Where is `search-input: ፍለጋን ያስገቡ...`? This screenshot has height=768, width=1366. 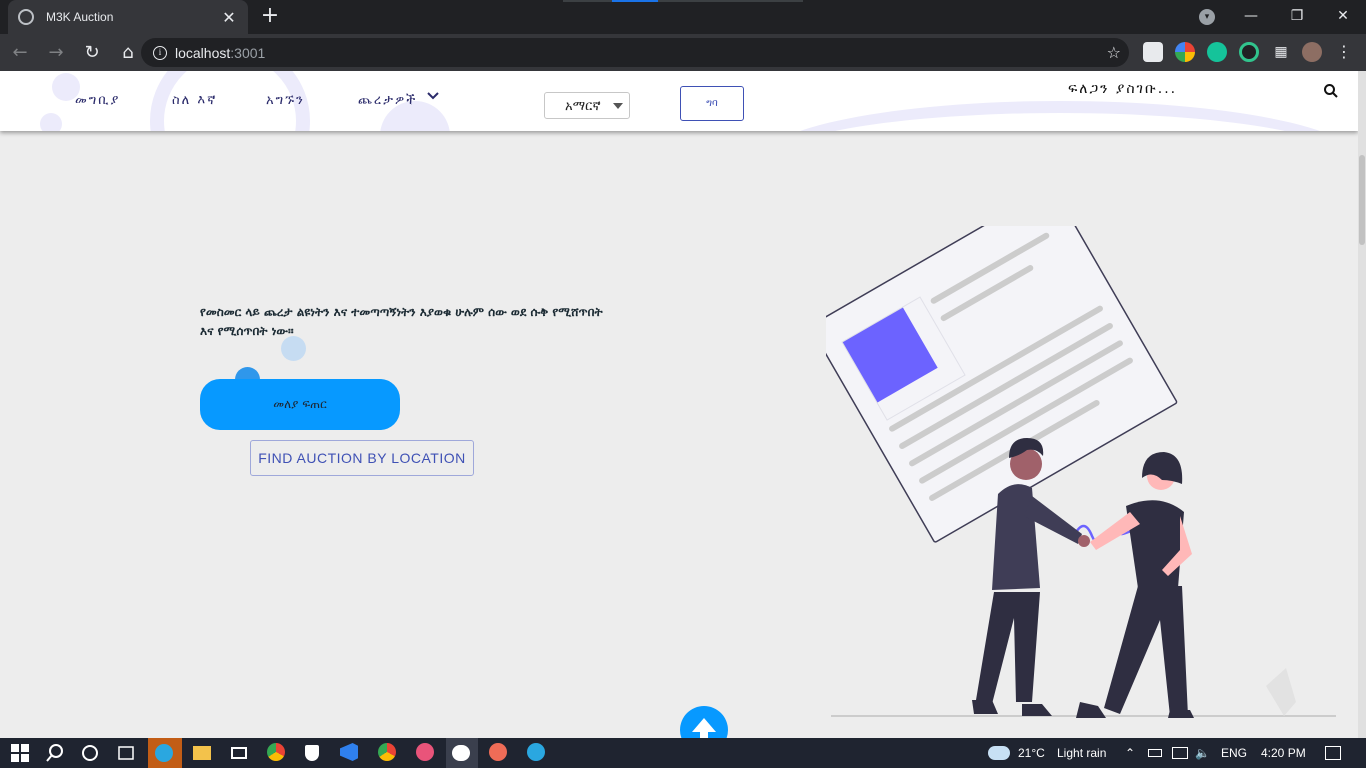 search-input: ፍለጋን ያስገቡ... is located at coordinates (1122, 89).